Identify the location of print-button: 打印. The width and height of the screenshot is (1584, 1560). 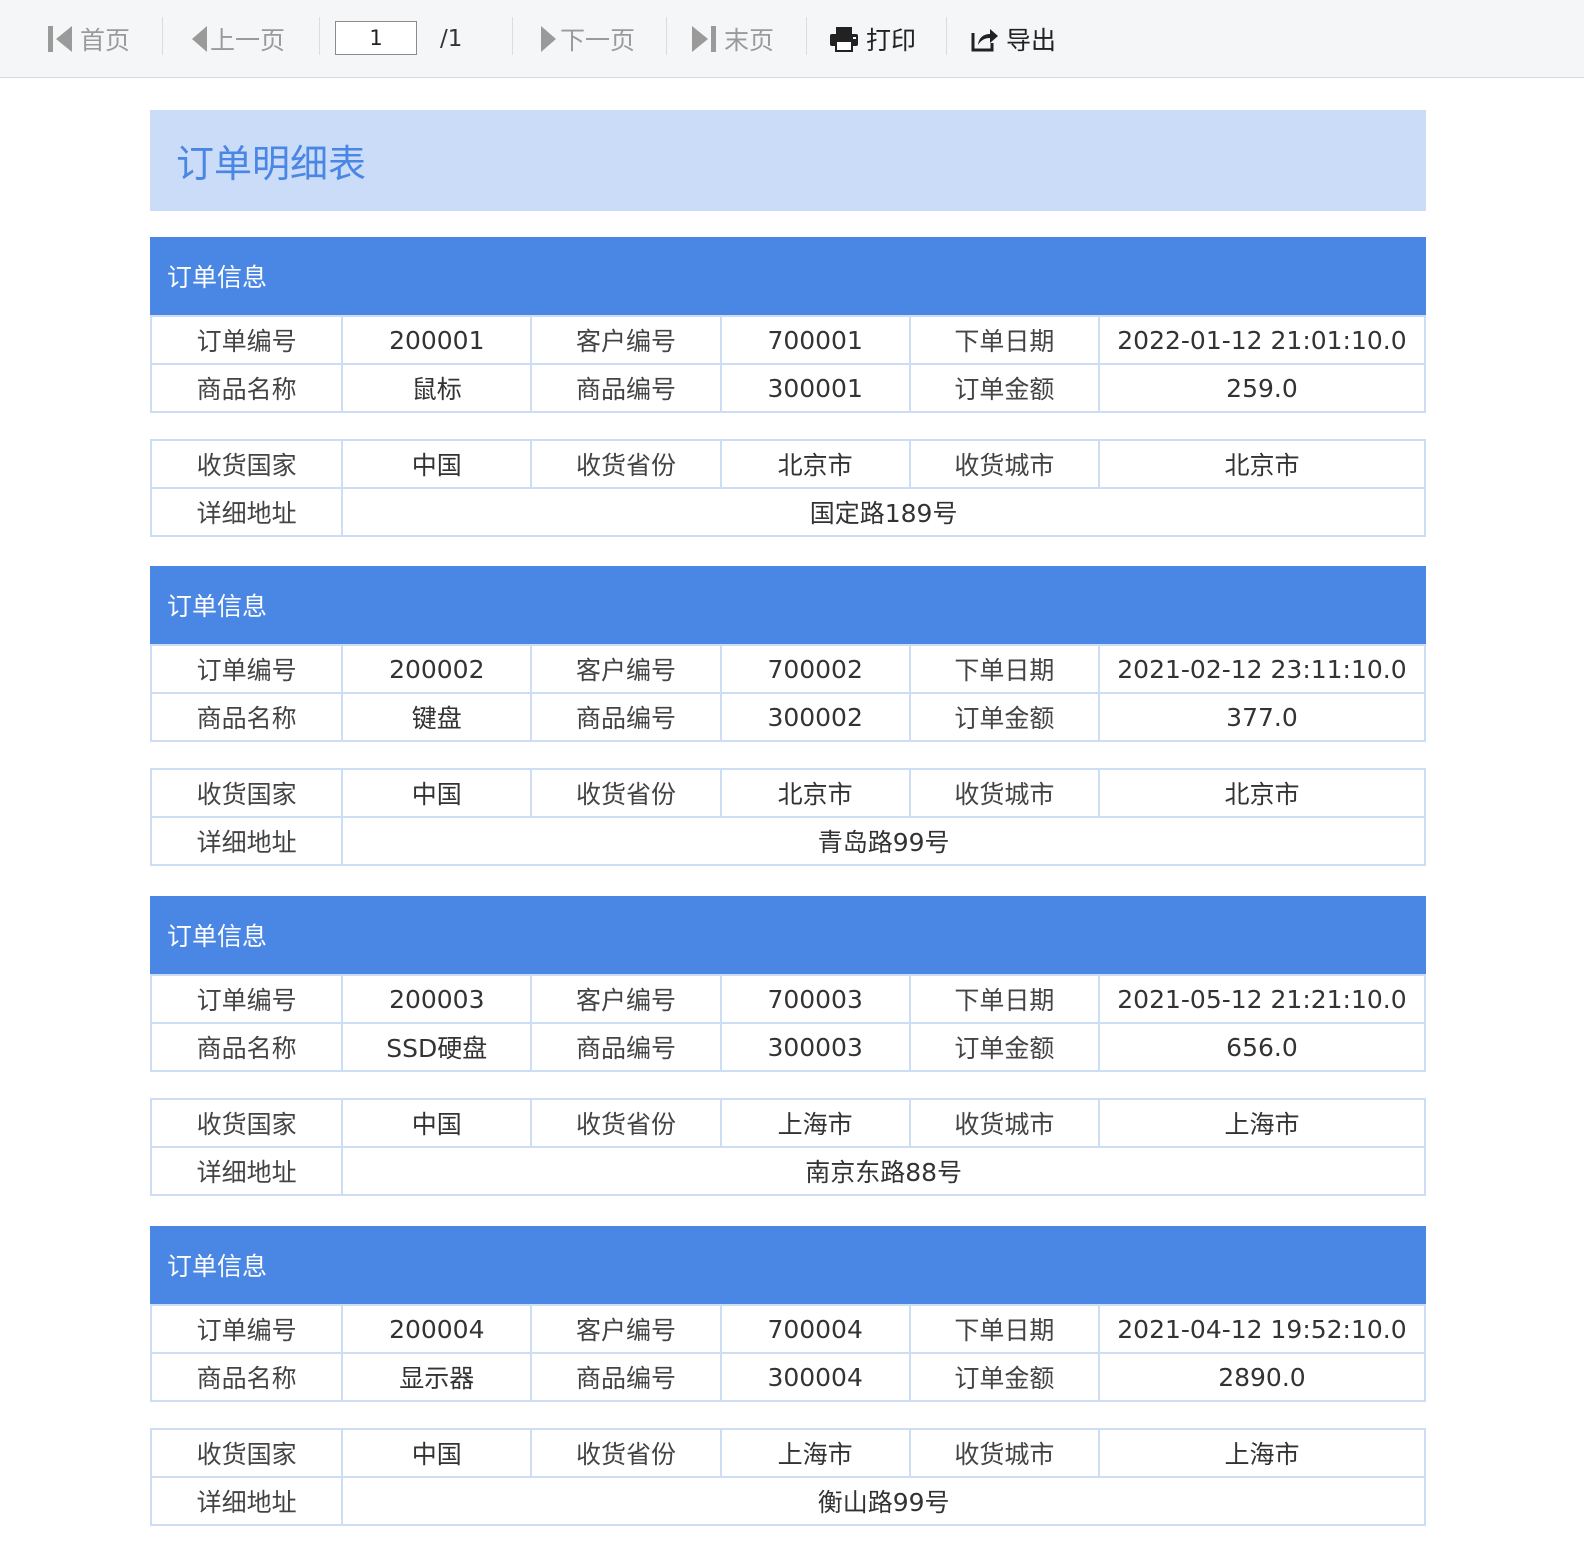
(872, 39).